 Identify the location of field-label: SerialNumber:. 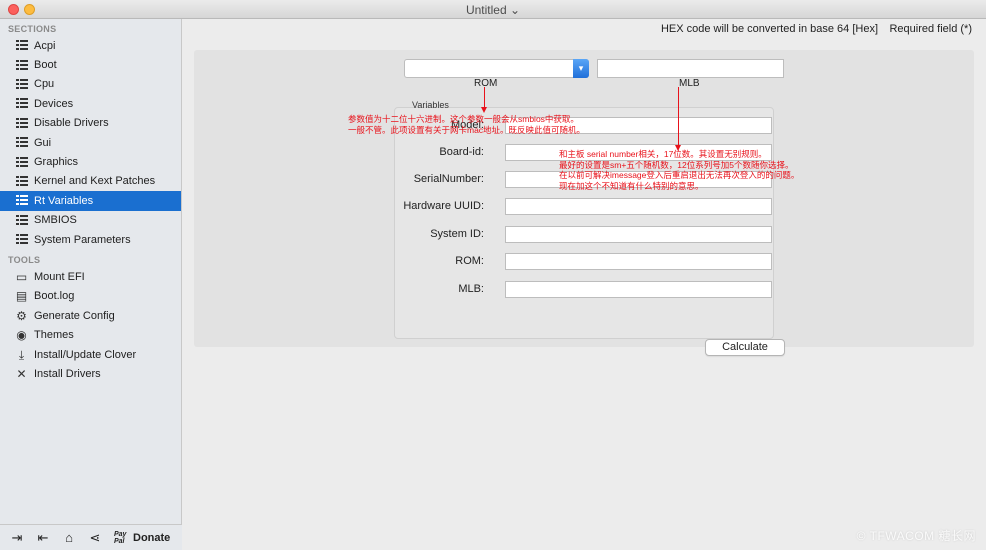
(448, 179).